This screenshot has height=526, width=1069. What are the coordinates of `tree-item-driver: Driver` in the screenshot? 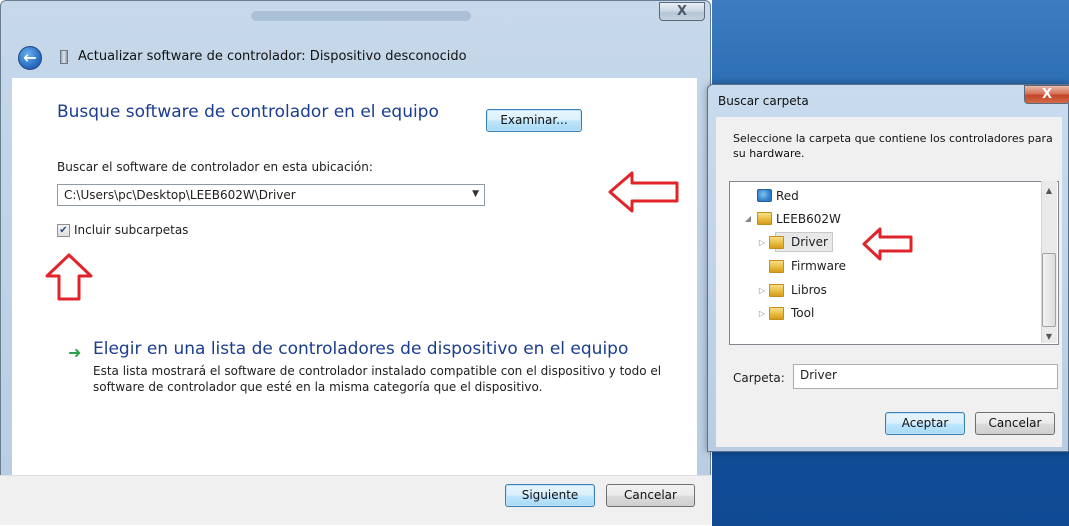 It's located at (809, 242).